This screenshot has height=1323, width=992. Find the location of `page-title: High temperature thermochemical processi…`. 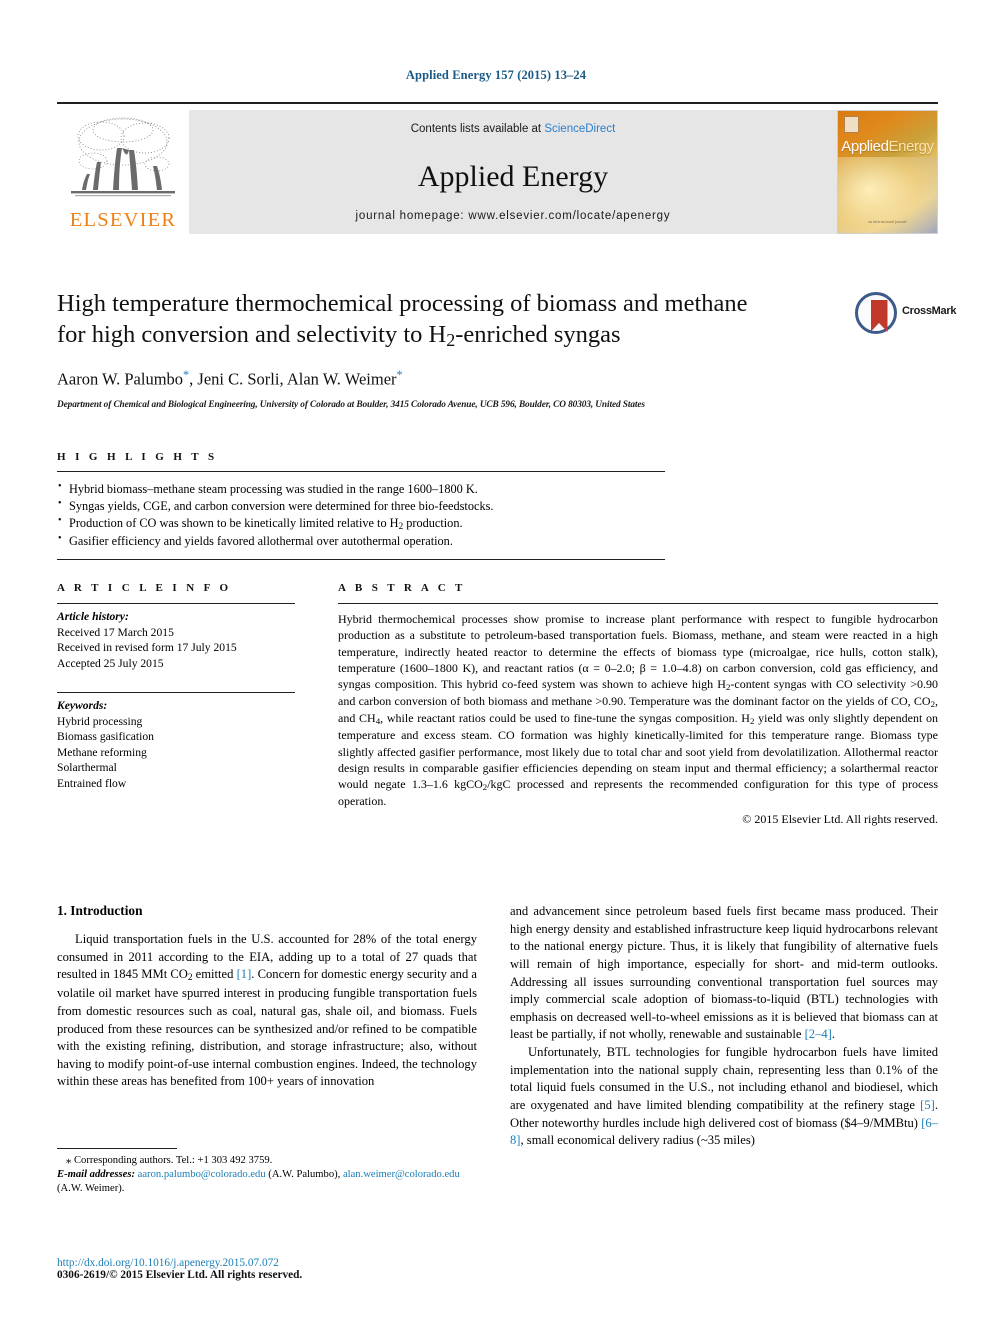

page-title: High temperature thermochemical processi… is located at coordinates (452, 320).